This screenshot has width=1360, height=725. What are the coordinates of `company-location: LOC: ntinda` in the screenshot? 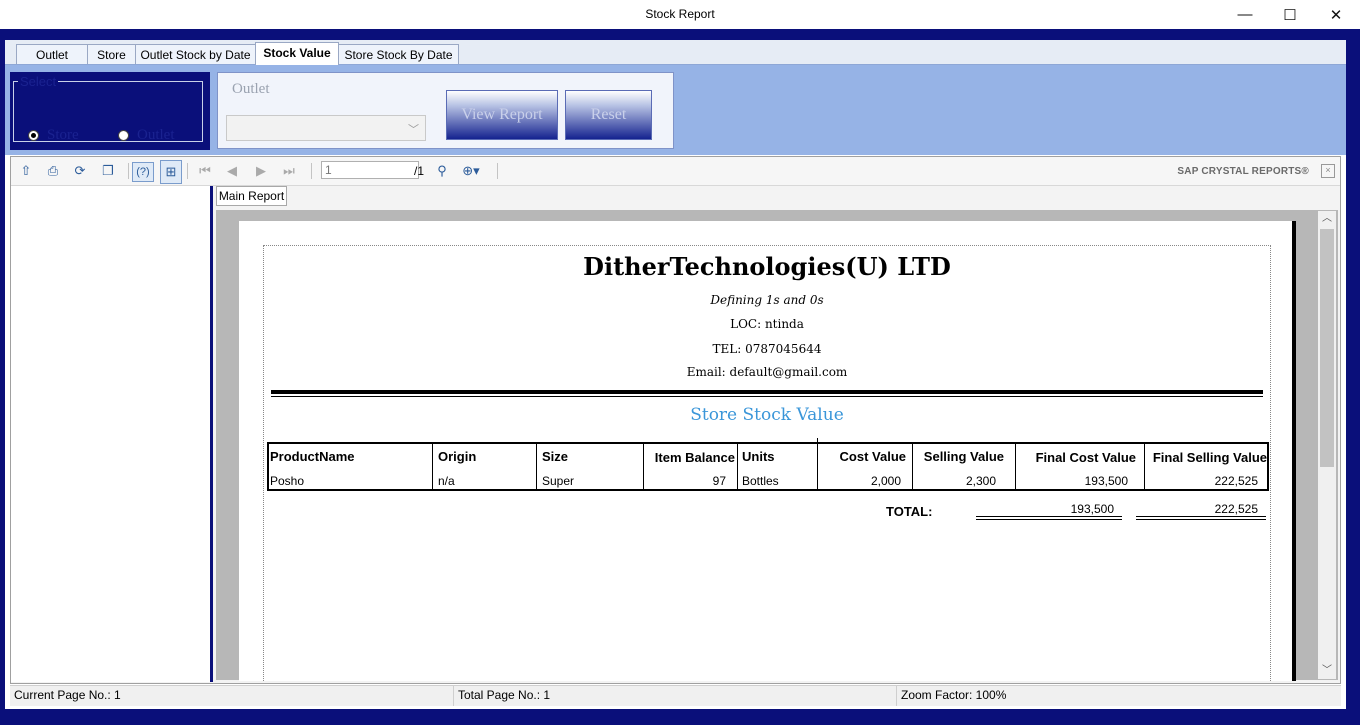 It's located at (767, 324).